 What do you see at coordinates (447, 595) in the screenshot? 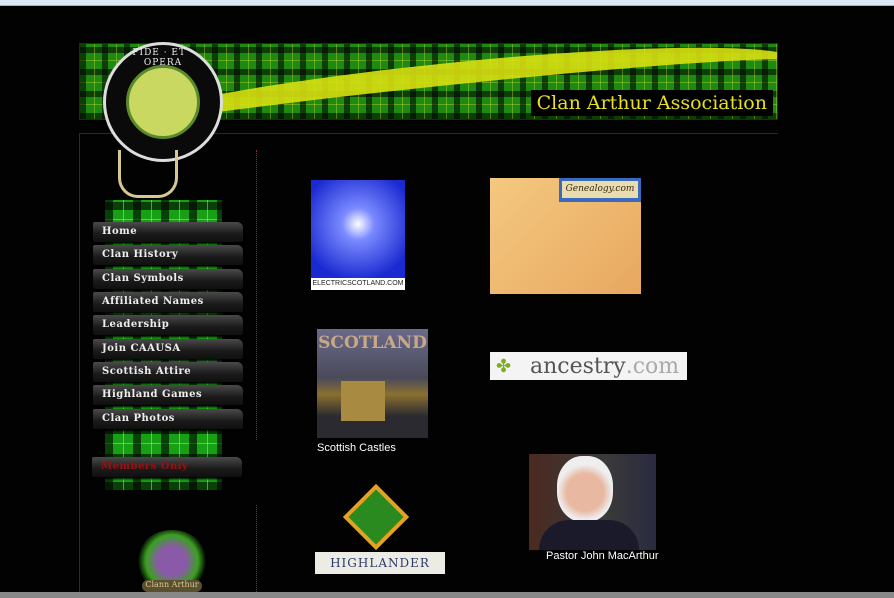
I see `taskbar-strip` at bounding box center [447, 595].